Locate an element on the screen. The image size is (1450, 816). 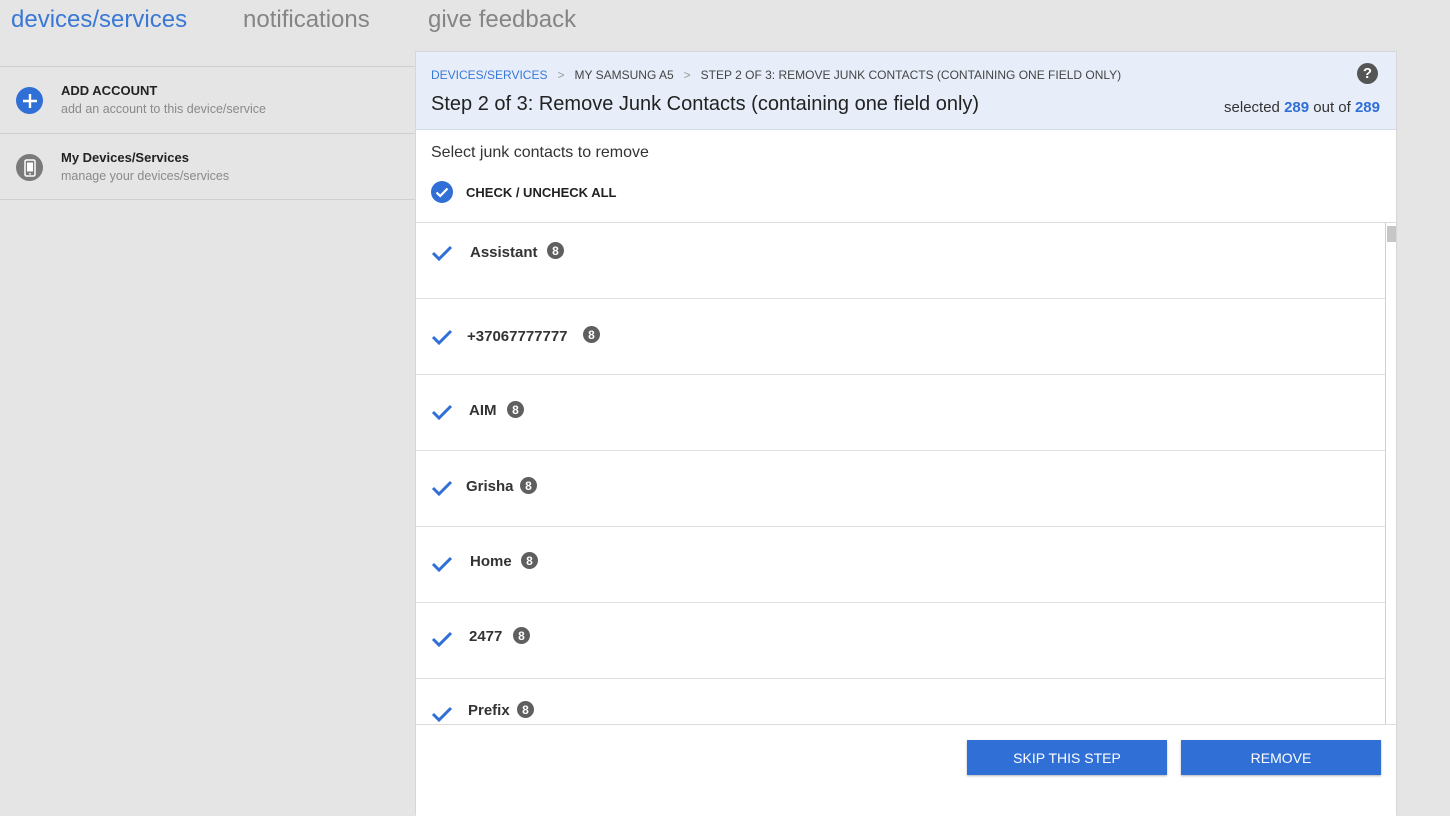
list-item: Home 8 is located at coordinates (900, 565).